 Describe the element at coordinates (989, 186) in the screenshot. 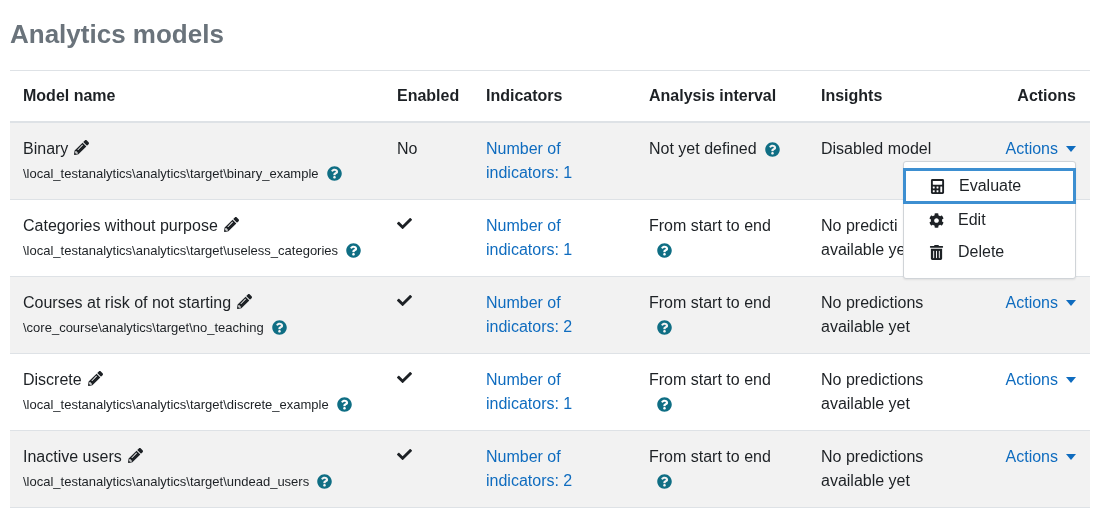

I see `menu-item: Evaluate` at that location.